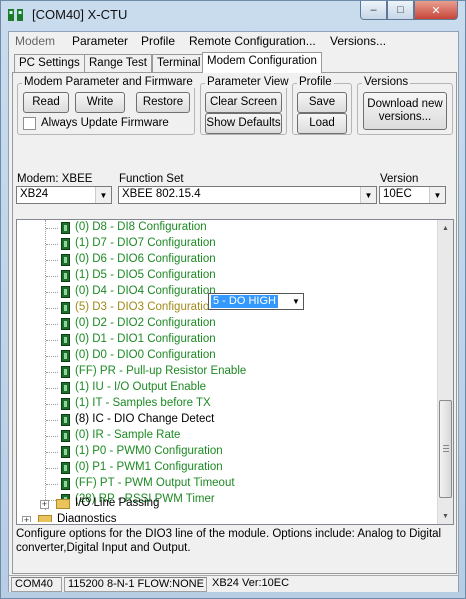 Image resolution: width=466 pixels, height=599 pixels. Describe the element at coordinates (445, 372) in the screenshot. I see `tree-scrollbar: ▲ ▼` at that location.